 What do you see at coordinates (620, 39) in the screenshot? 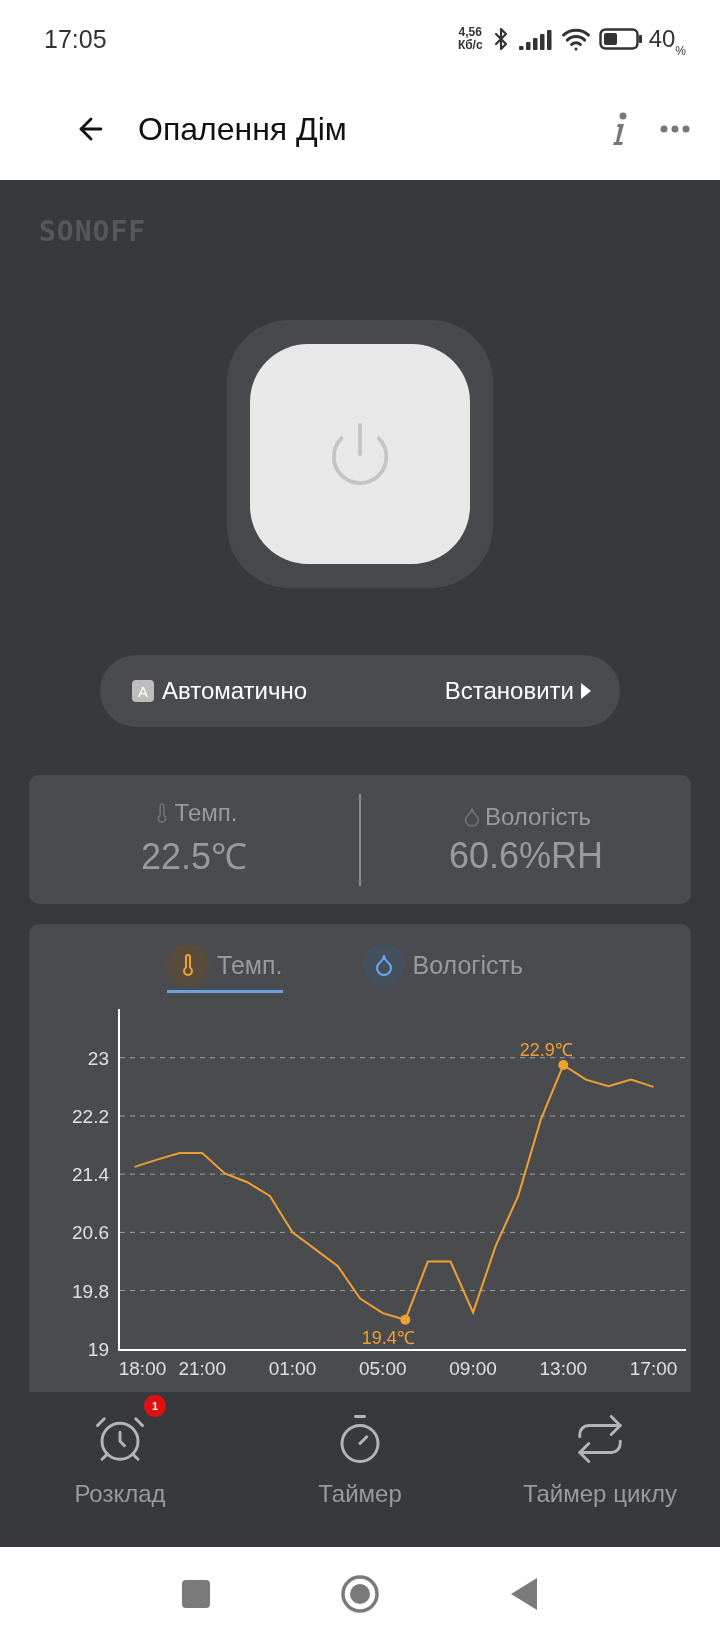
I see `battery-icon` at bounding box center [620, 39].